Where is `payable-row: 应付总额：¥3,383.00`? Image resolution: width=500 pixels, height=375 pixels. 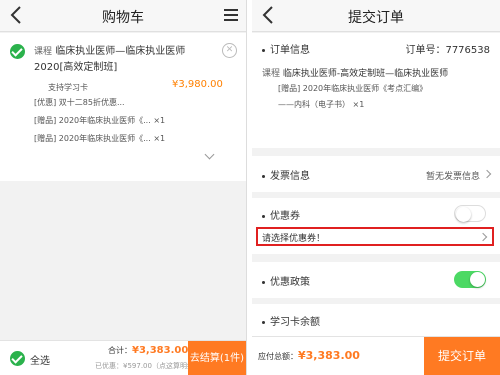 payable-row: 应付总额：¥3,383.00 is located at coordinates (309, 355).